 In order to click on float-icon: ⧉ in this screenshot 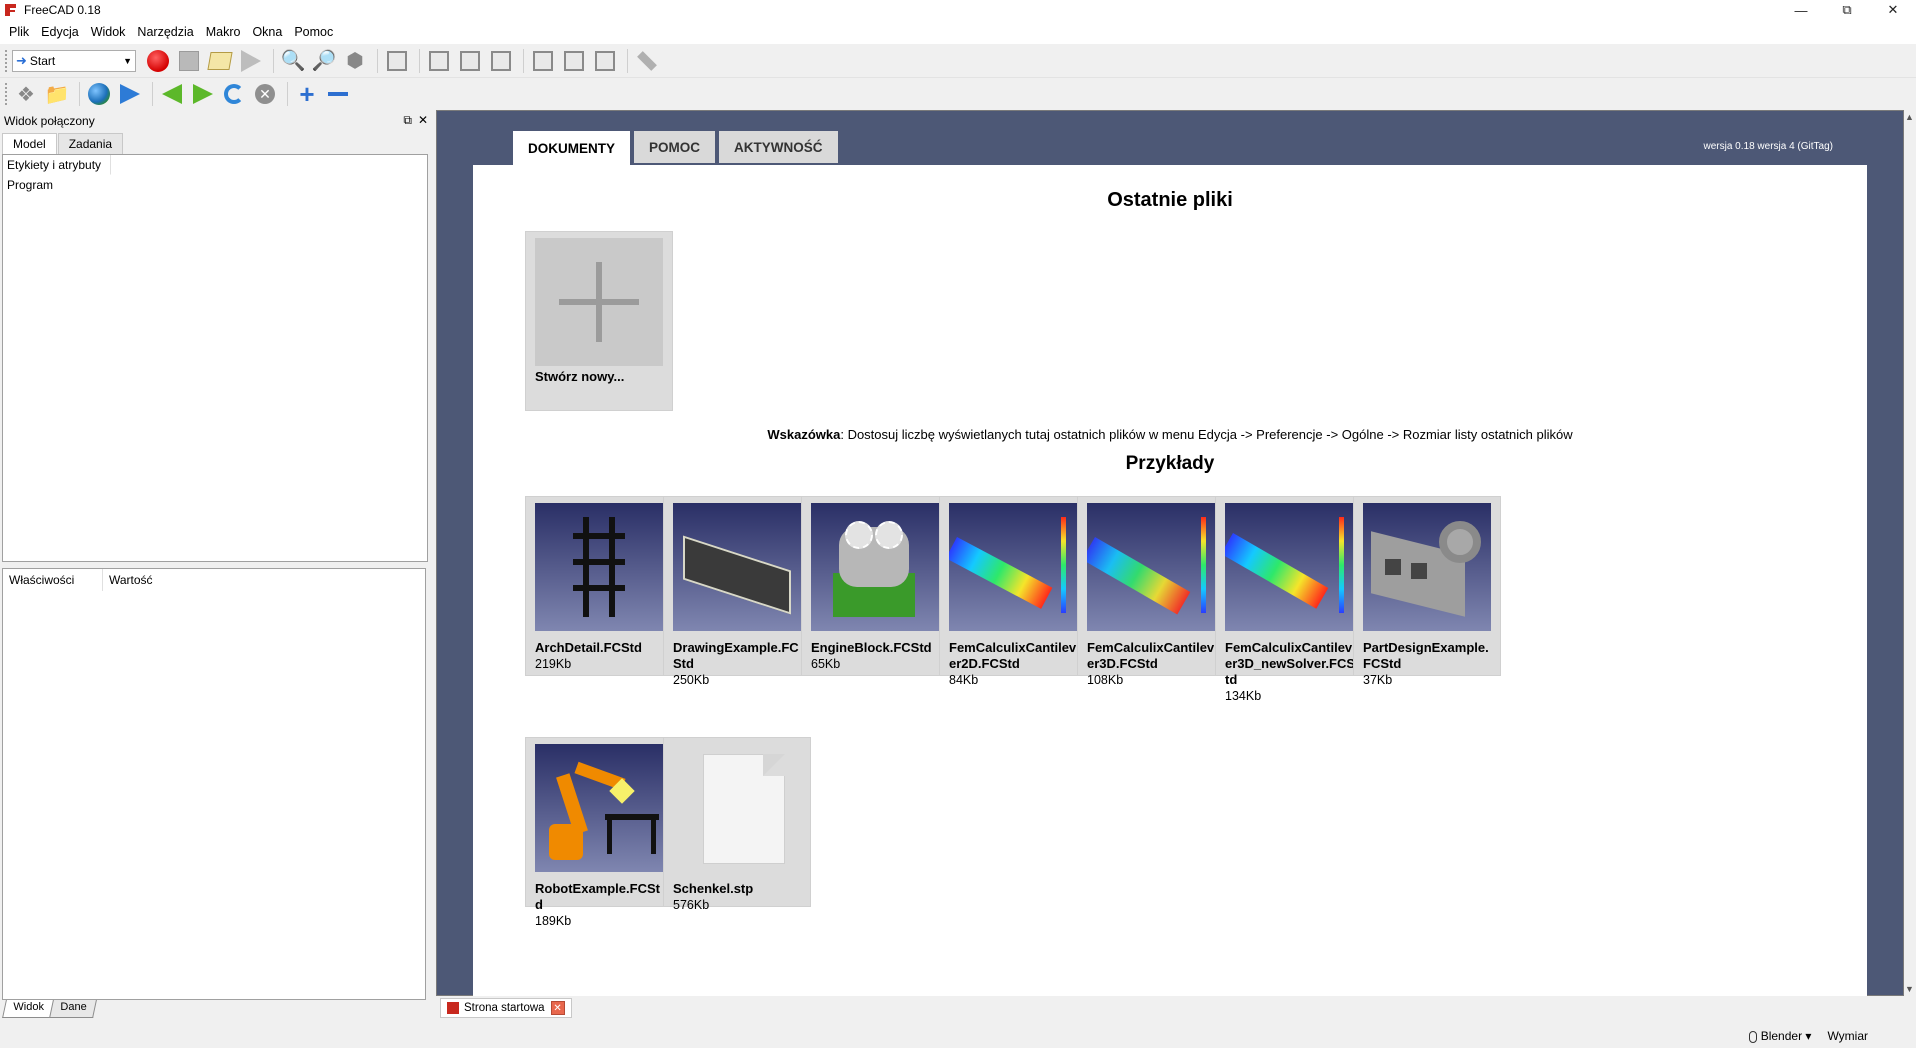, I will do `click(407, 120)`.